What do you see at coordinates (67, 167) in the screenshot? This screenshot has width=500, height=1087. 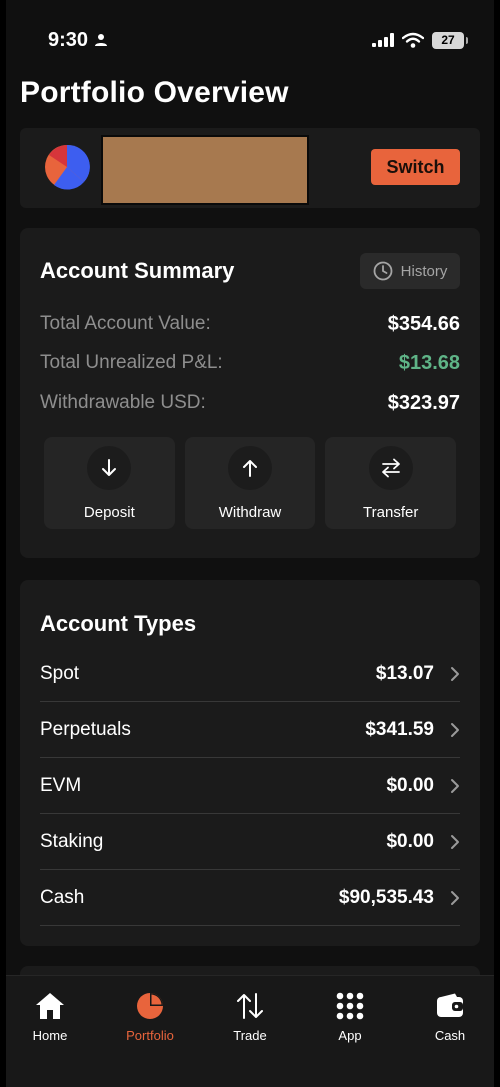 I see `account-pie-avatar-icon` at bounding box center [67, 167].